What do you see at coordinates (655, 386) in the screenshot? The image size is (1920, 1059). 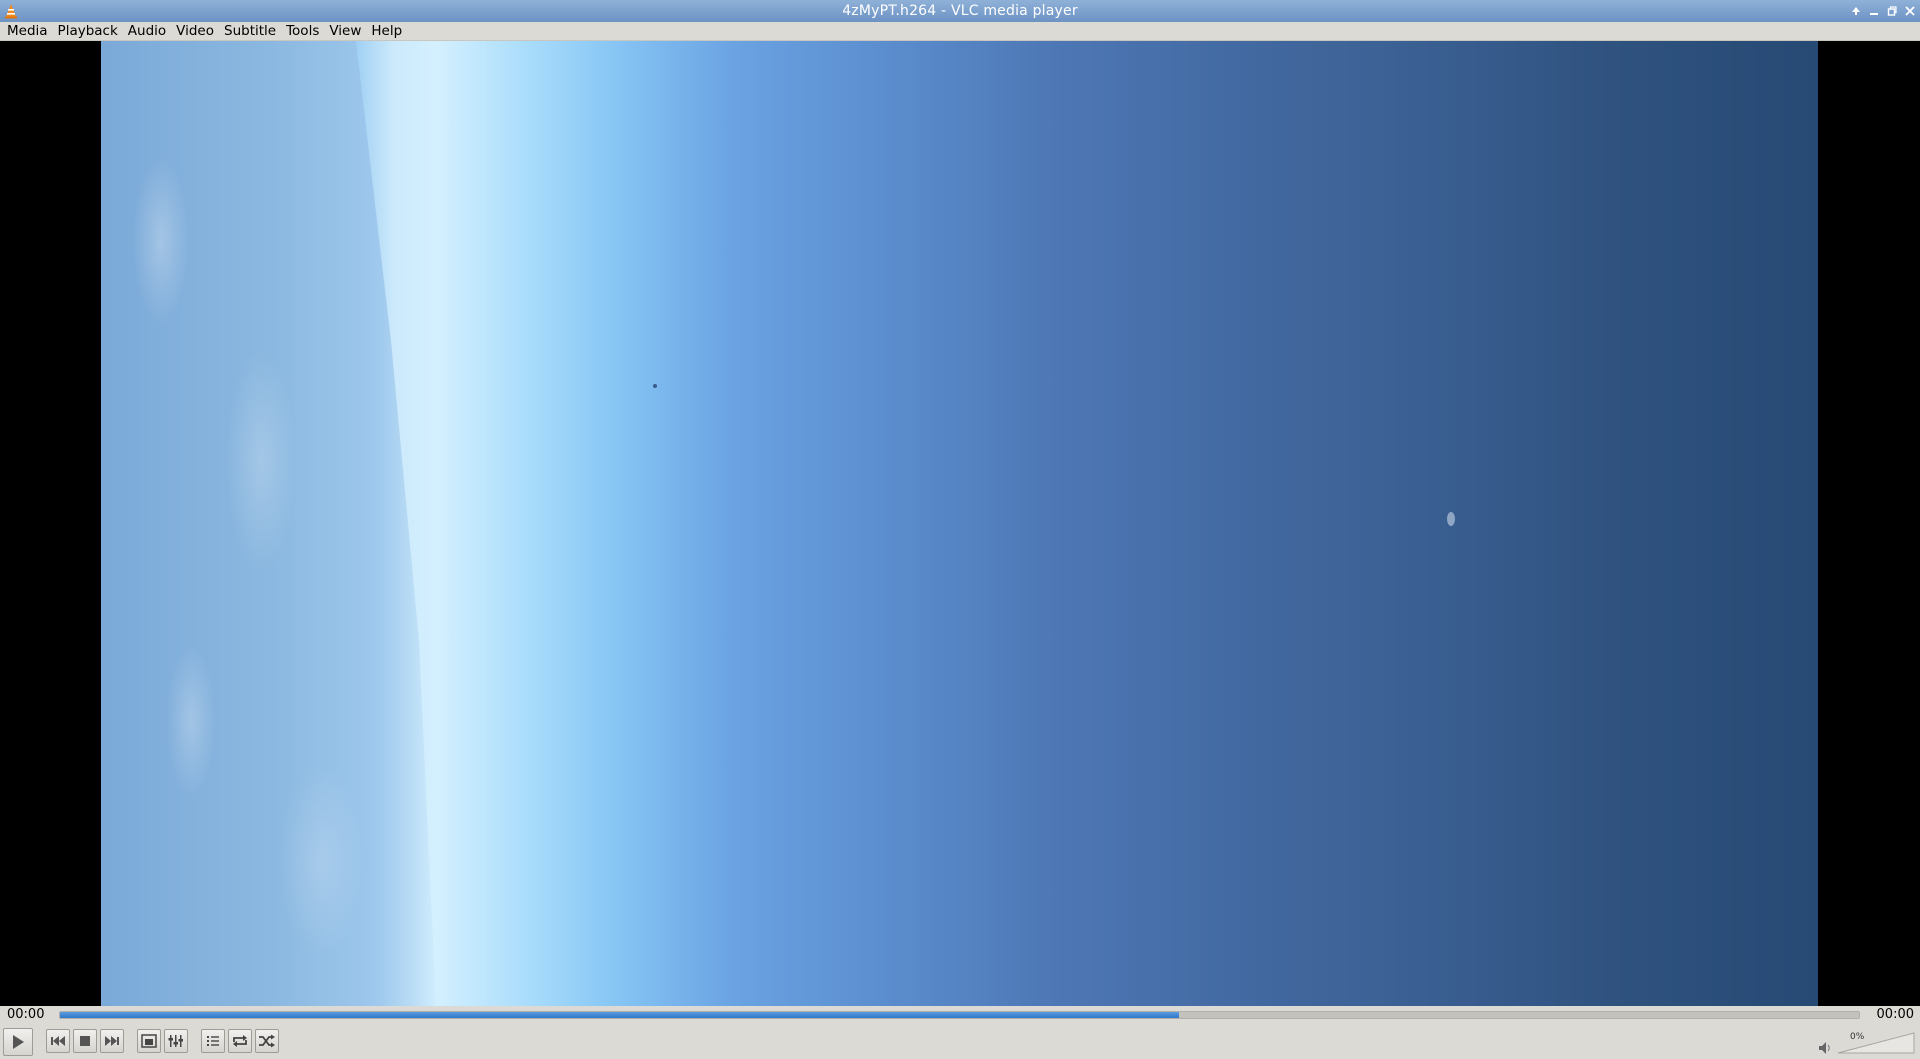 I see `video-speck` at bounding box center [655, 386].